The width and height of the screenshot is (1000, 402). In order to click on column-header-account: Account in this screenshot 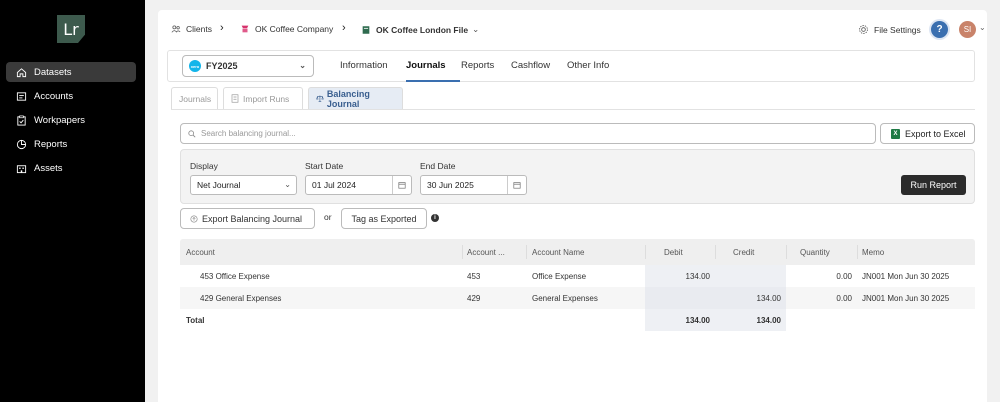, I will do `click(200, 252)`.